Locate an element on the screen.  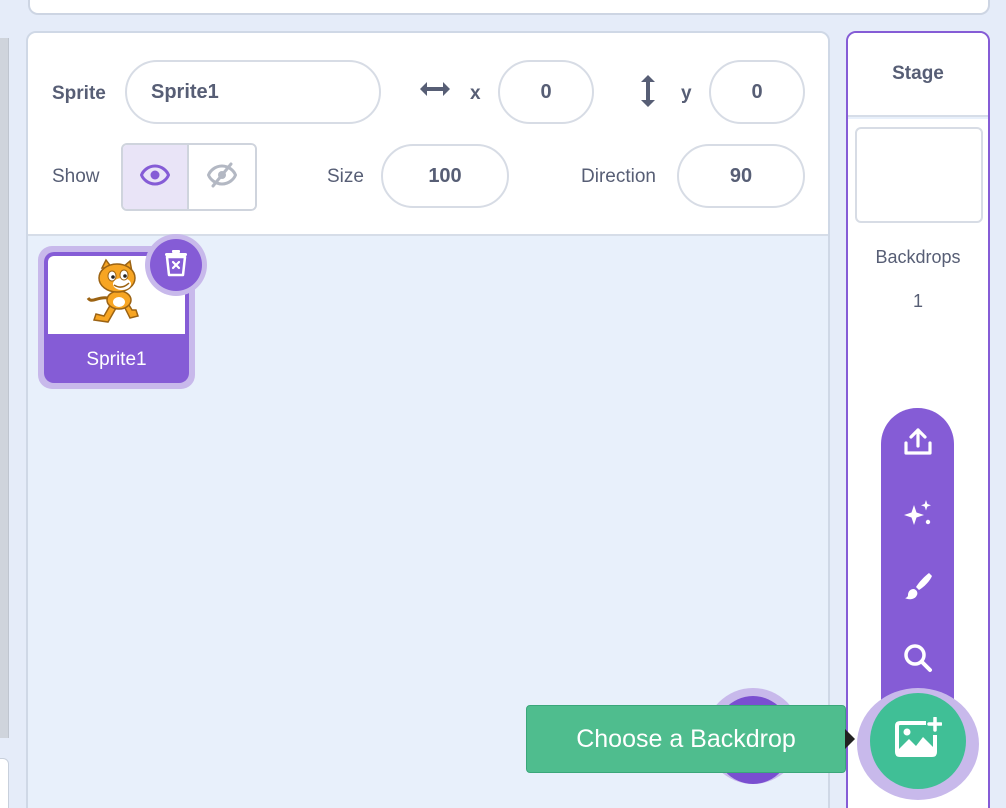
cat-sprite-icon is located at coordinates (117, 295).